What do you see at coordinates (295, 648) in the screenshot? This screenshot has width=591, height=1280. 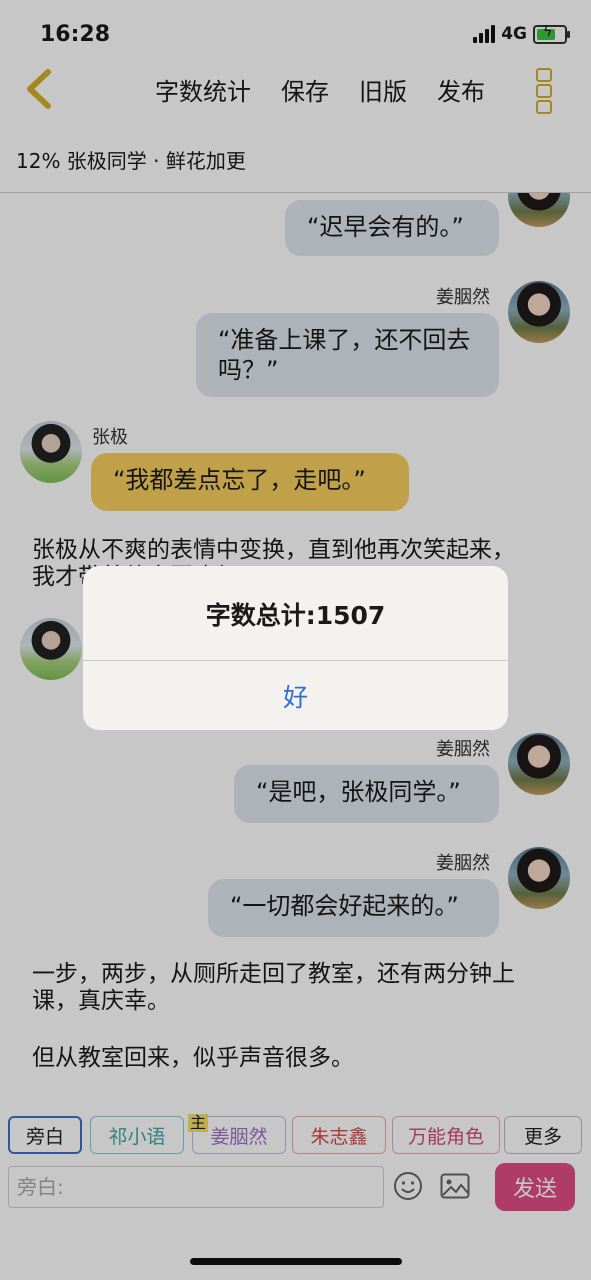 I see `word-count-dialog: 字数总计:1507 好` at bounding box center [295, 648].